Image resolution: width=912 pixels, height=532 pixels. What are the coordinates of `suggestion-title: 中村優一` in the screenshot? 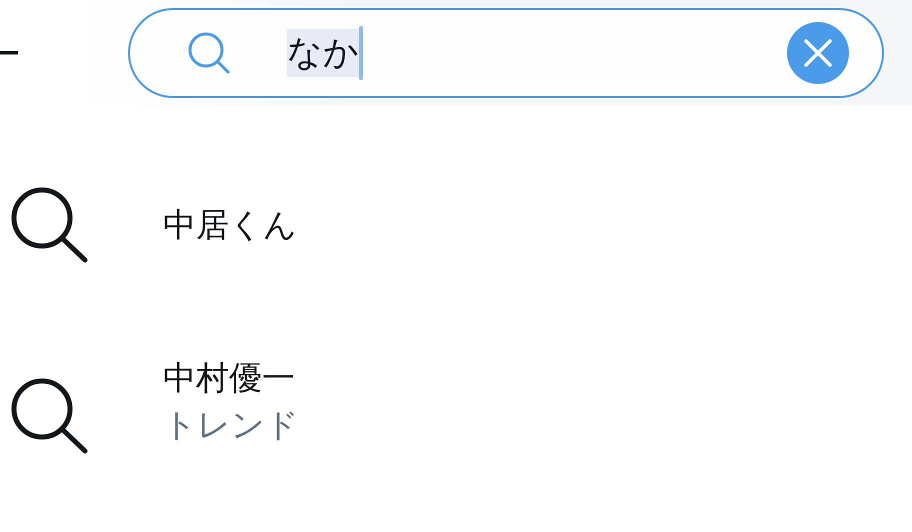 It's located at (231, 378).